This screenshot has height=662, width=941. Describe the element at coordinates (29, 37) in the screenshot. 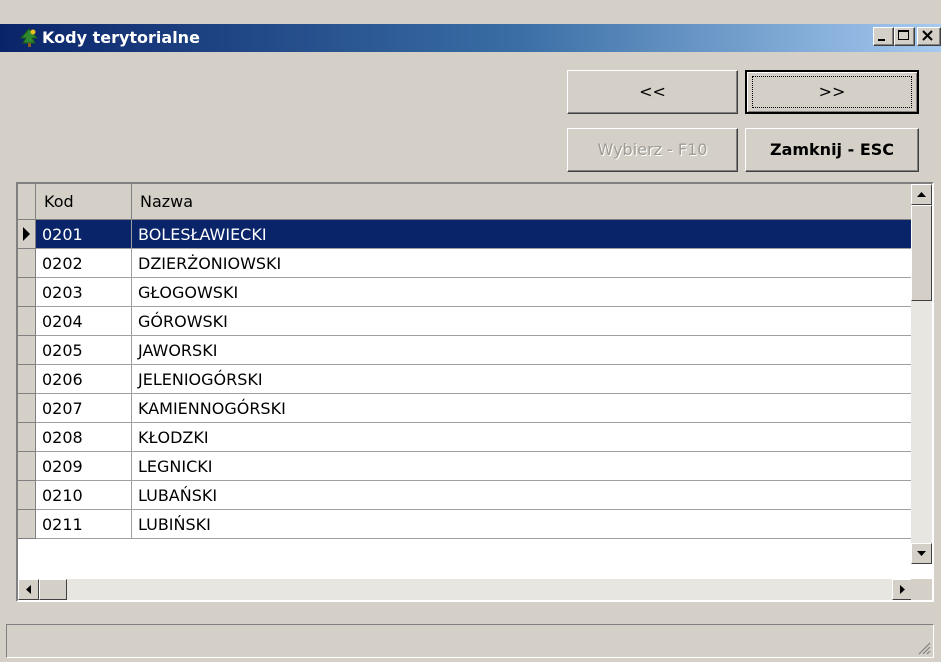

I see `tree-icon` at that location.